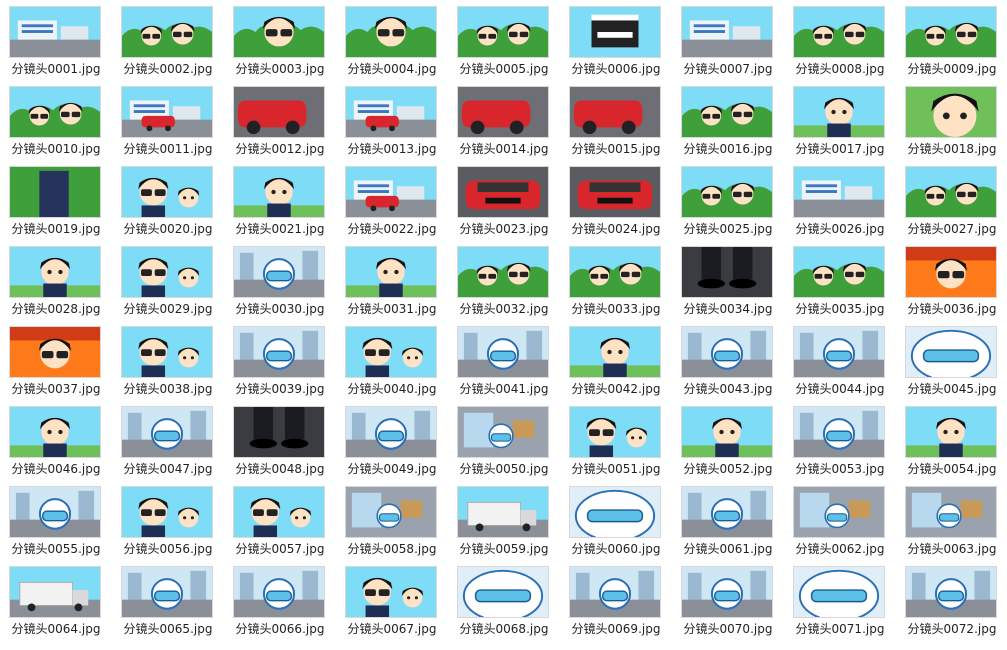  I want to click on file-name: 分镜头0032.jpg, so click(504, 308).